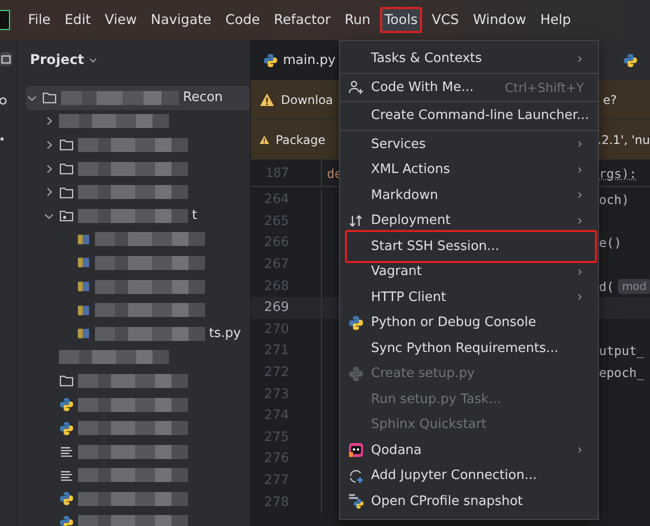 The height and width of the screenshot is (526, 650). Describe the element at coordinates (469, 323) in the screenshot. I see `menu-item: Python or Debug Console` at that location.